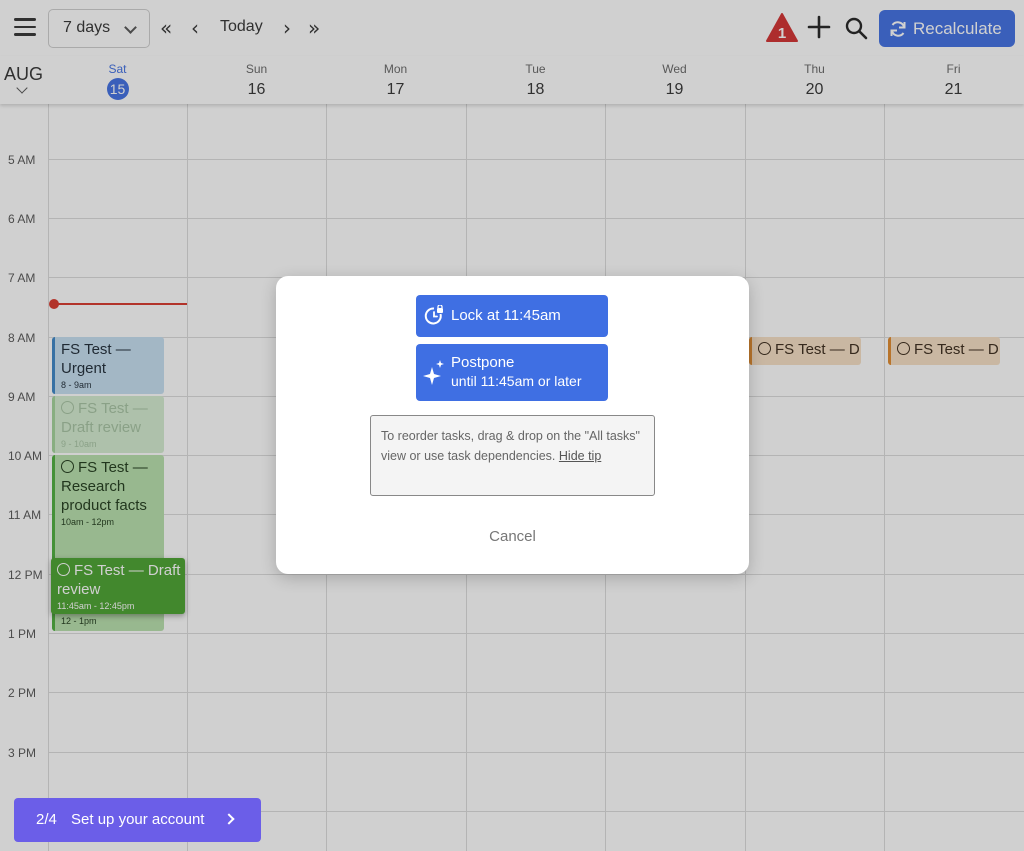  I want to click on chevron-right-icon, so click(229, 819).